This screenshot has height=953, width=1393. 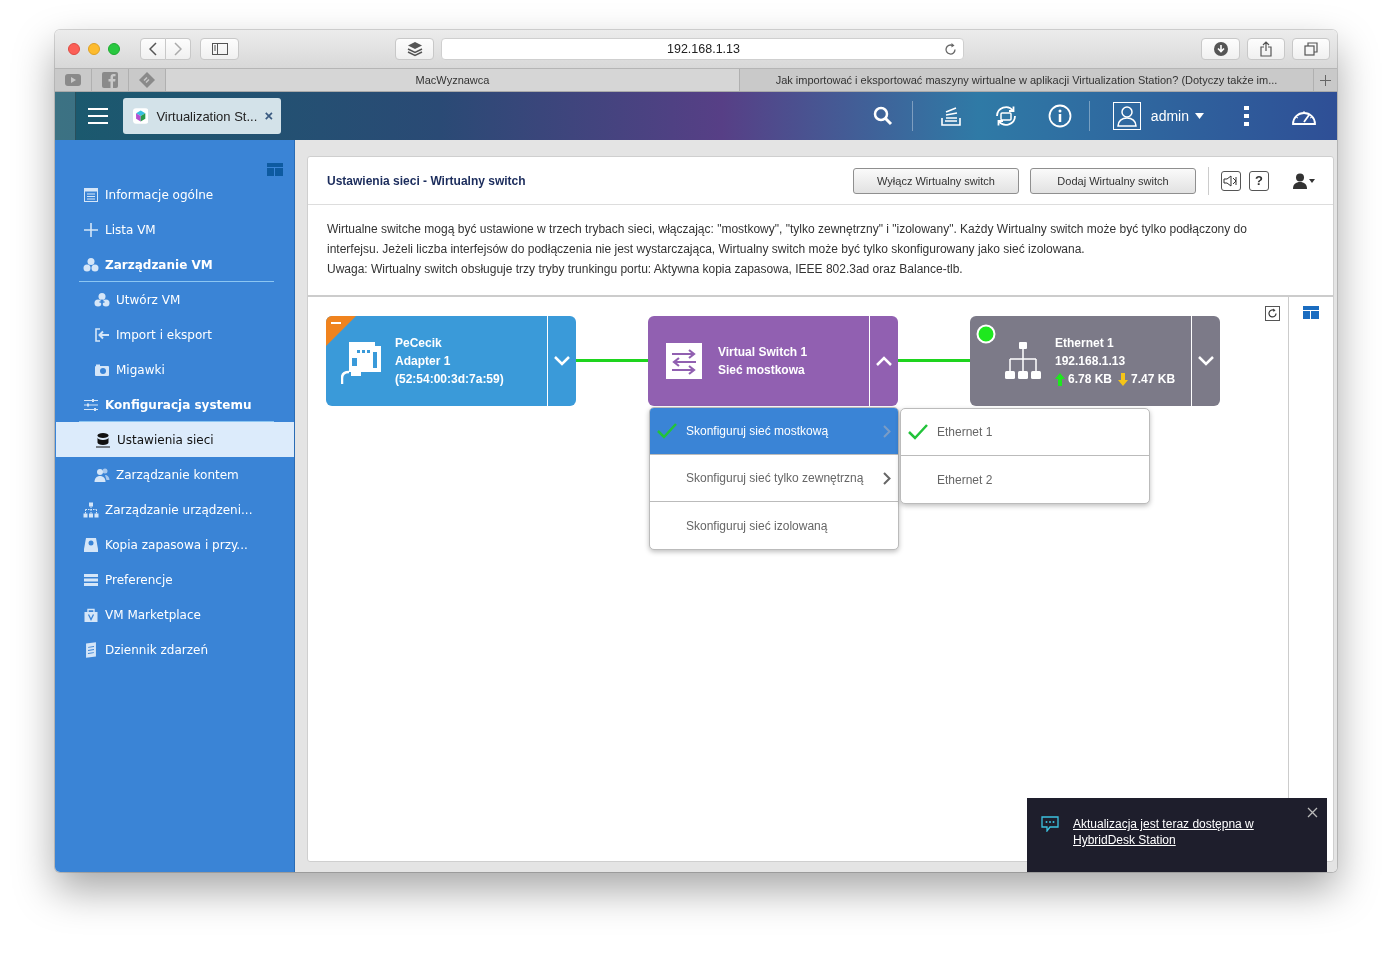 I want to click on sidebar-item: Ustawienia sieci, so click(x=175, y=439).